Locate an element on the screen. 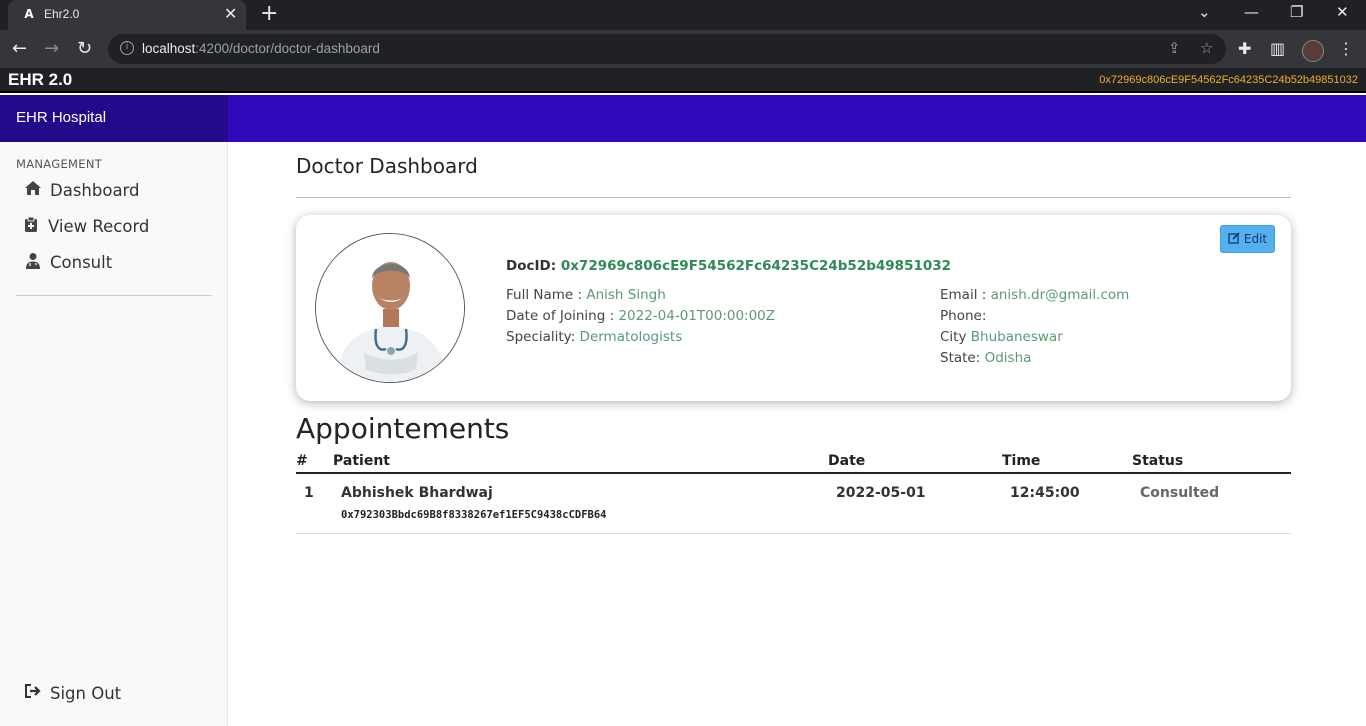 The width and height of the screenshot is (1366, 726). info-icon: i is located at coordinates (127, 48).